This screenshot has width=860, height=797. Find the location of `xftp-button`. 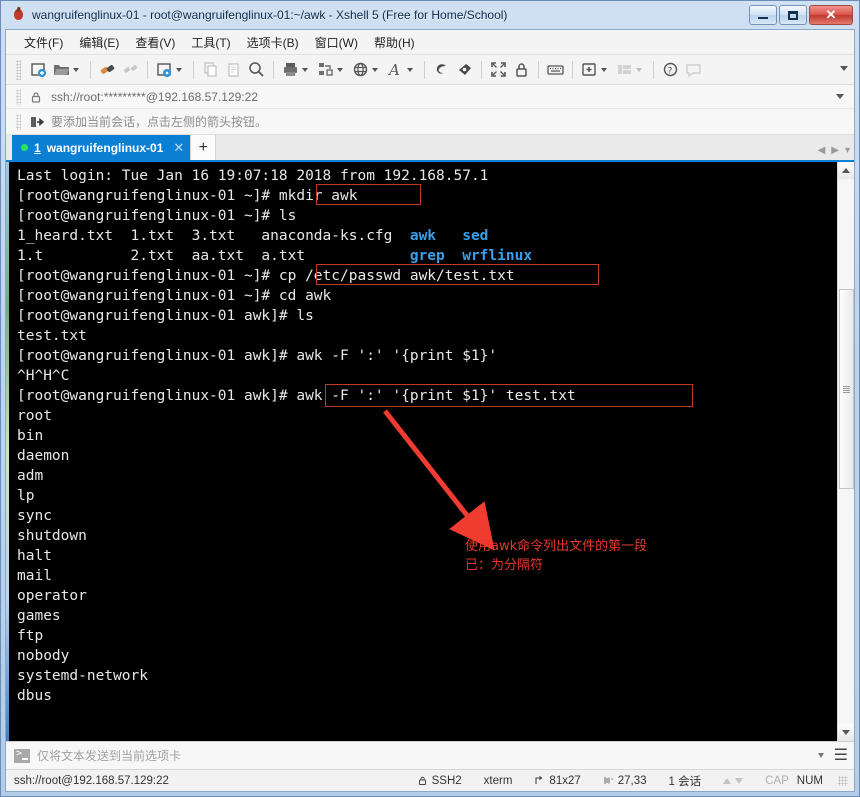

xftp-button is located at coordinates (441, 70).